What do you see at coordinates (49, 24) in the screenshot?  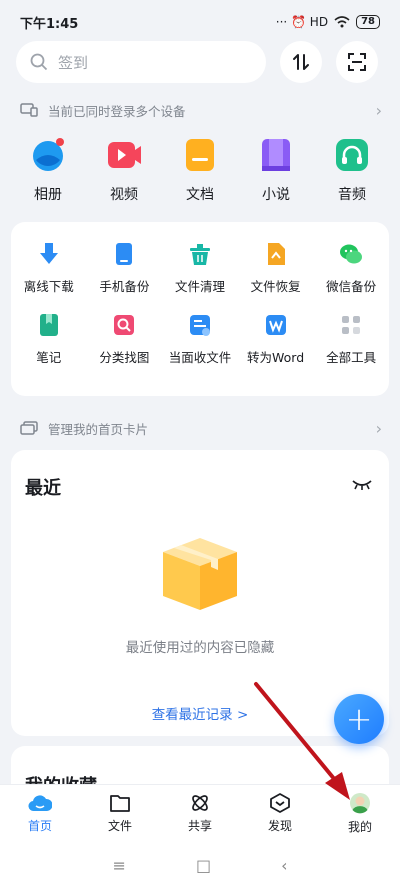 I see `status-time: 下午1:45` at bounding box center [49, 24].